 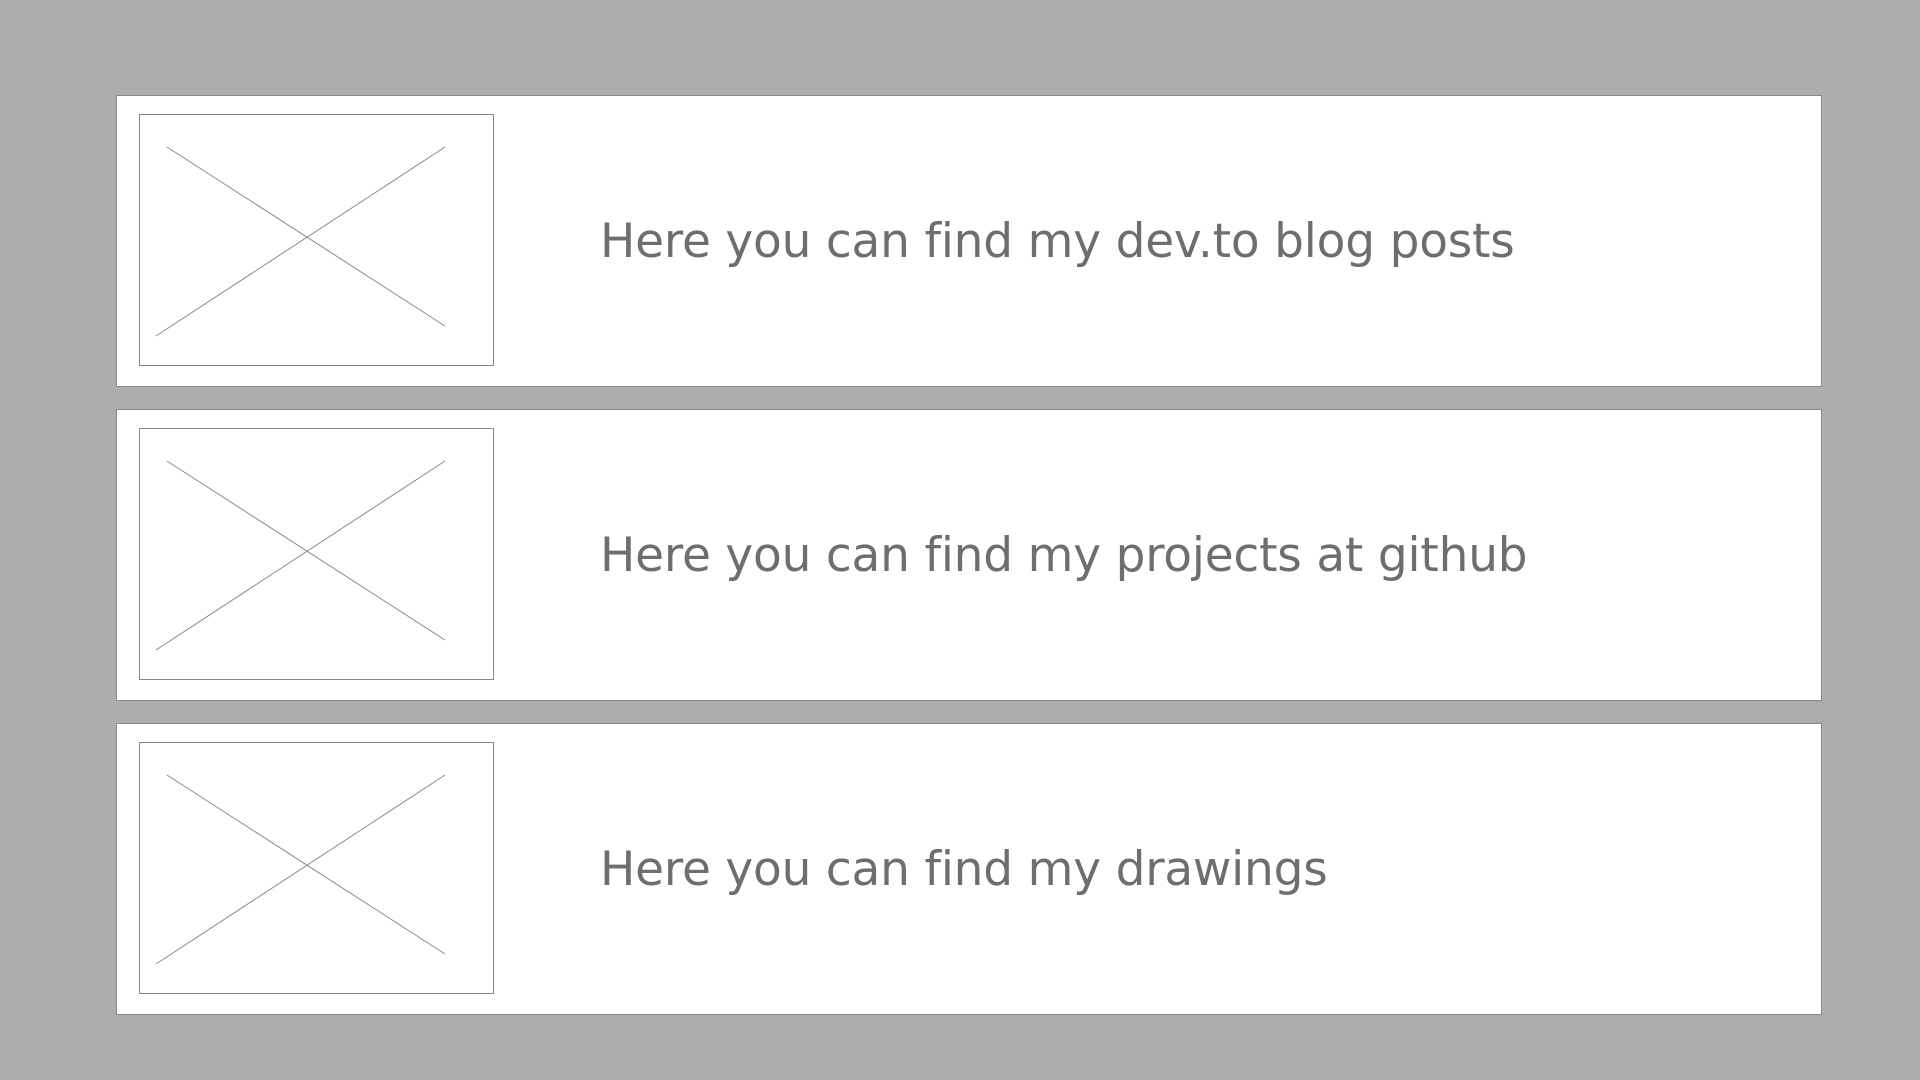 I want to click on card-label: Here you can find my drawings, so click(x=964, y=869).